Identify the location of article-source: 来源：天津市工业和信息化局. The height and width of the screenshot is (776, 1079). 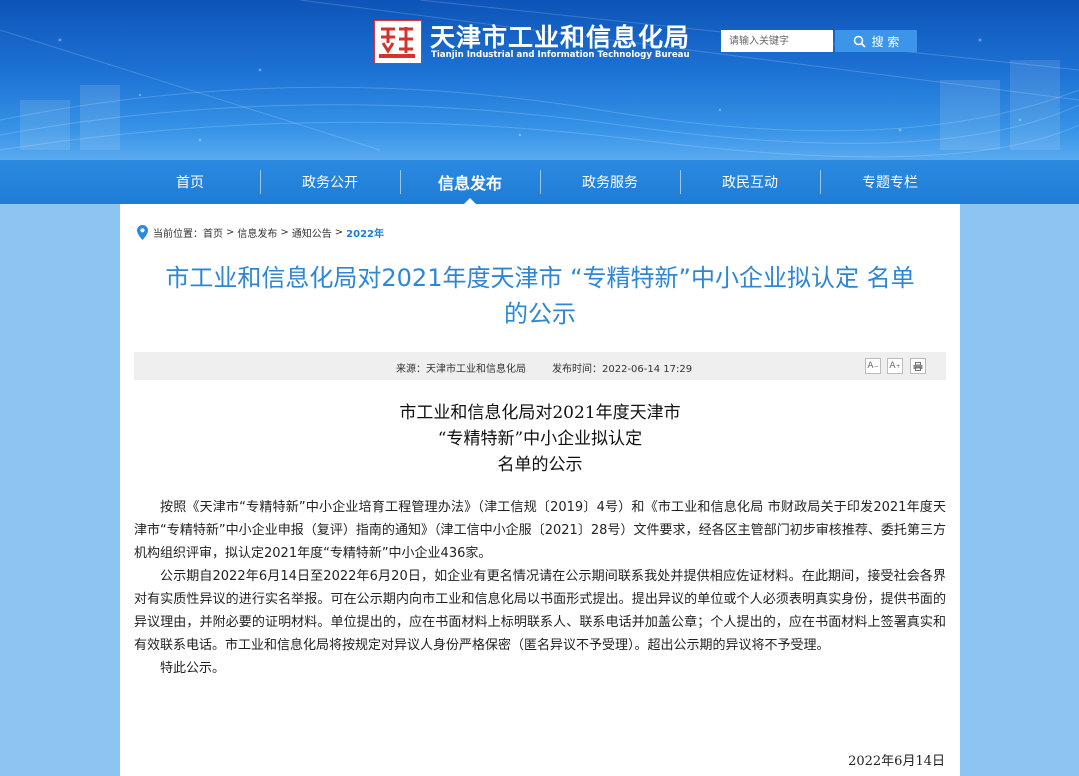
(461, 367).